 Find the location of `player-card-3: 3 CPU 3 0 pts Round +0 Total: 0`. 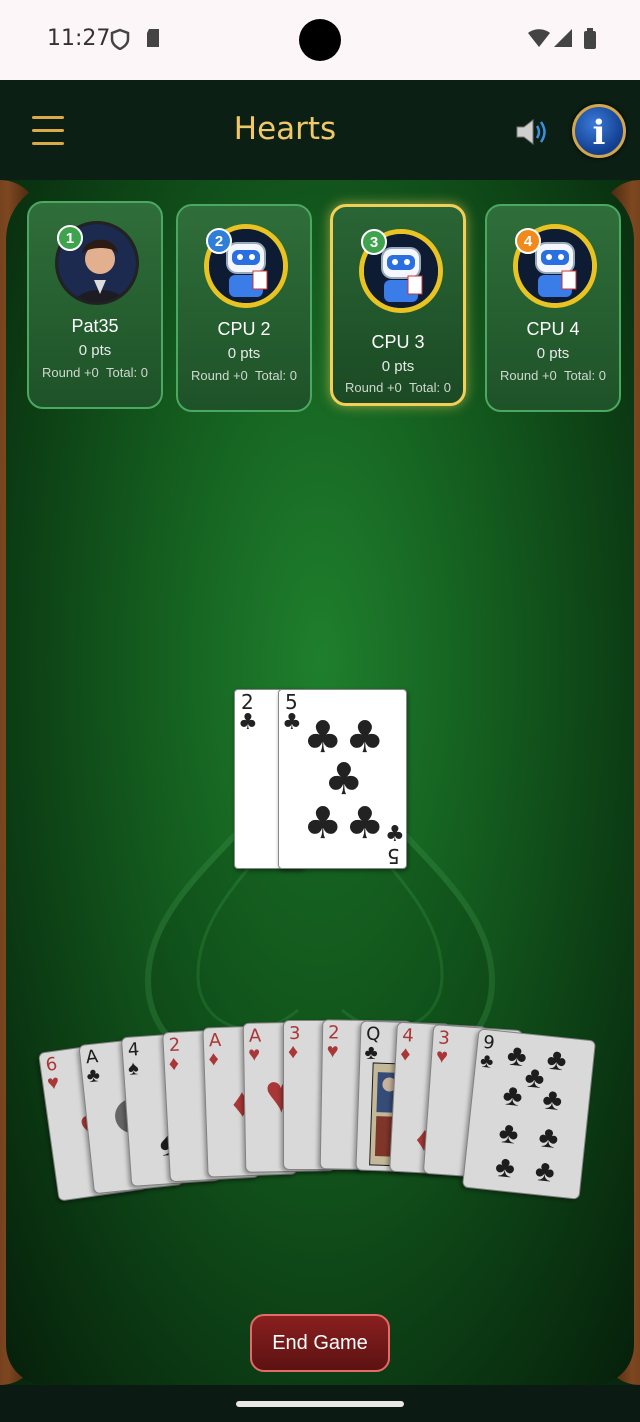

player-card-3: 3 CPU 3 0 pts Round +0 Total: 0 is located at coordinates (398, 305).